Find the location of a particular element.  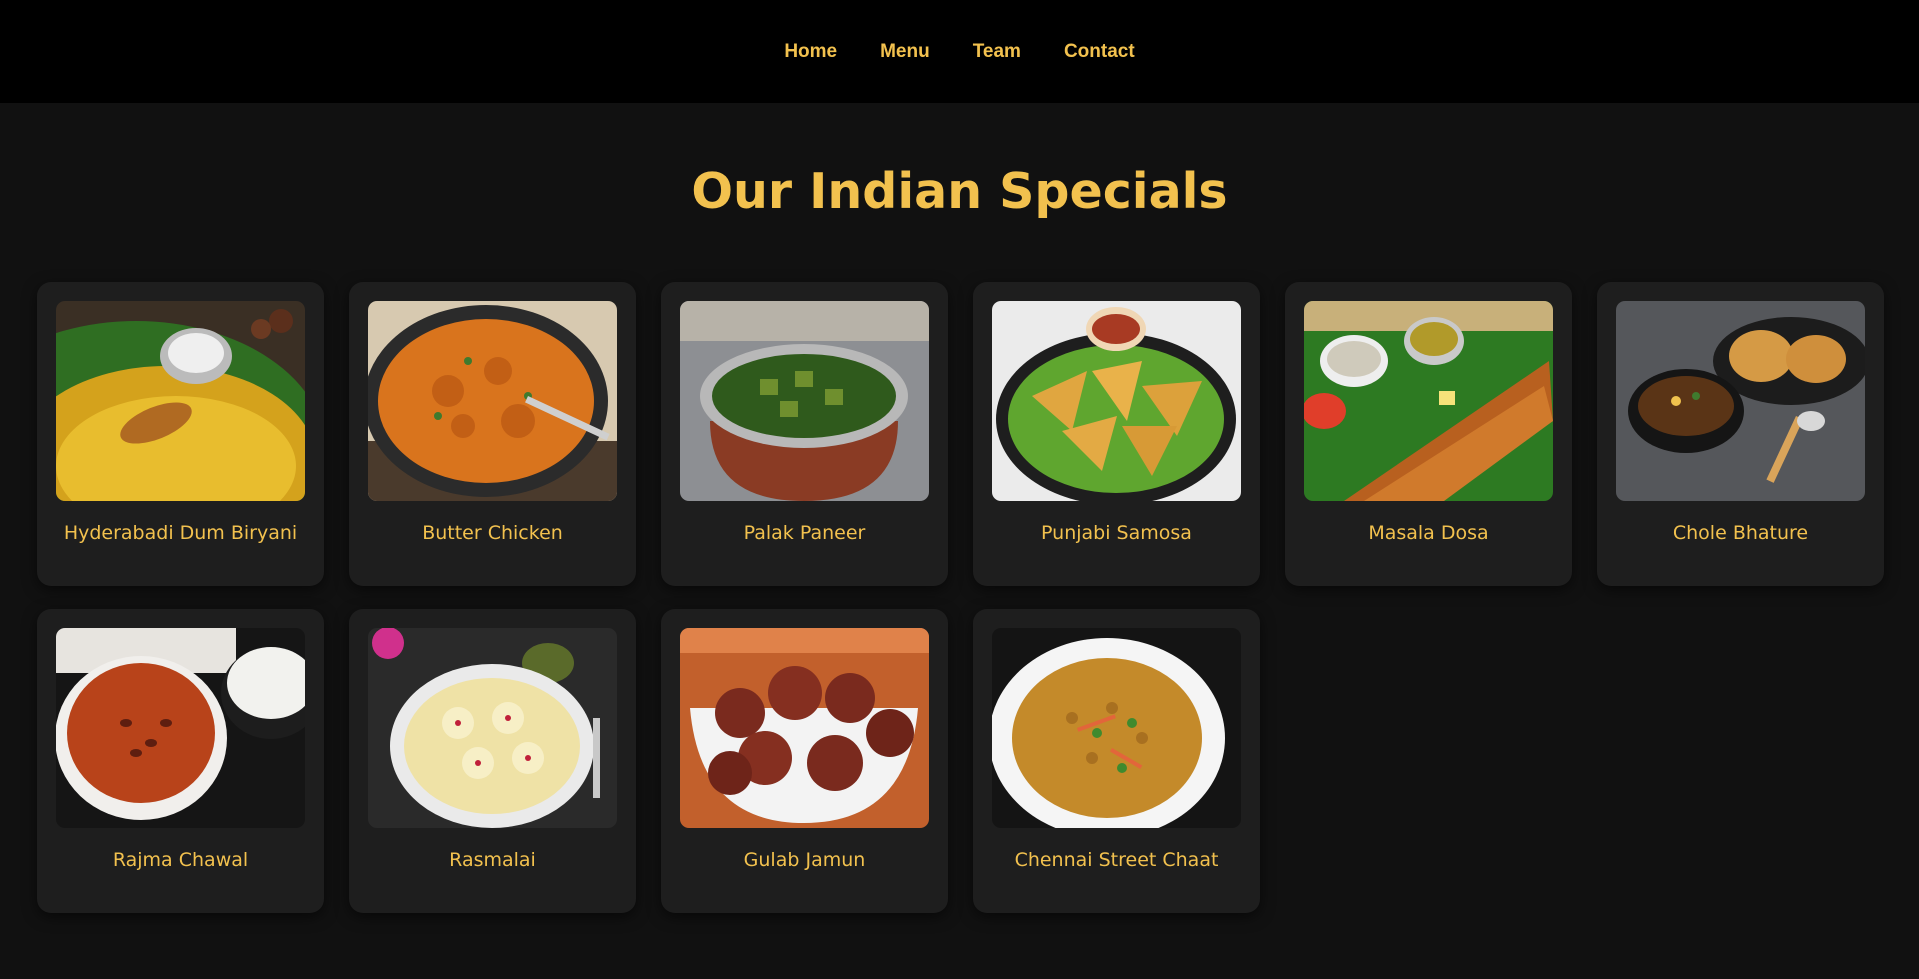

nav-contact-link: Contact is located at coordinates (1099, 52).